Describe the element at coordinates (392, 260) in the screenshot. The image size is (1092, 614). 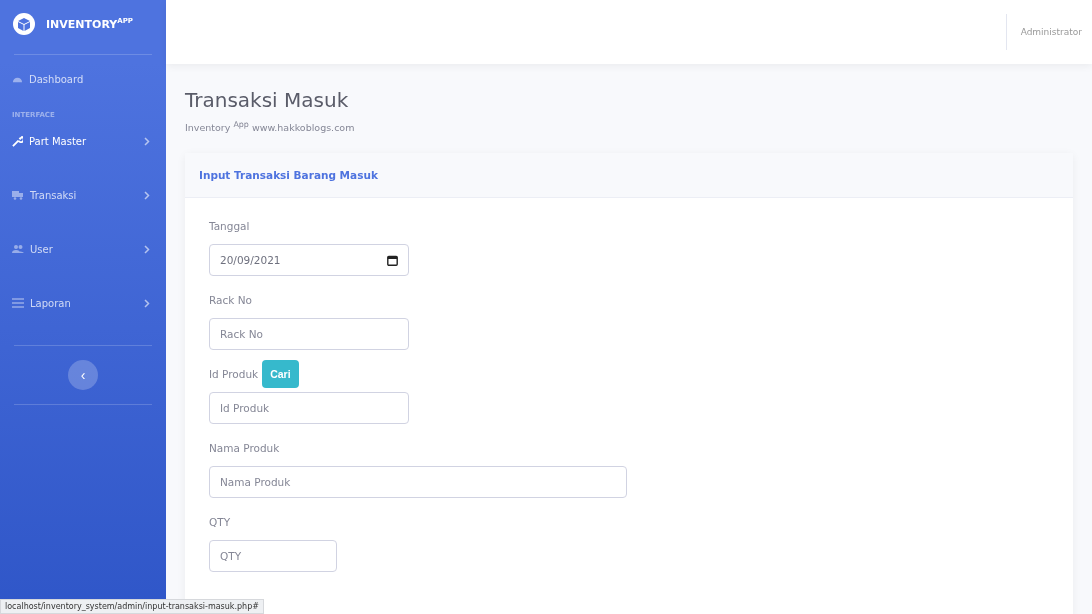
I see `calendar-icon` at that location.